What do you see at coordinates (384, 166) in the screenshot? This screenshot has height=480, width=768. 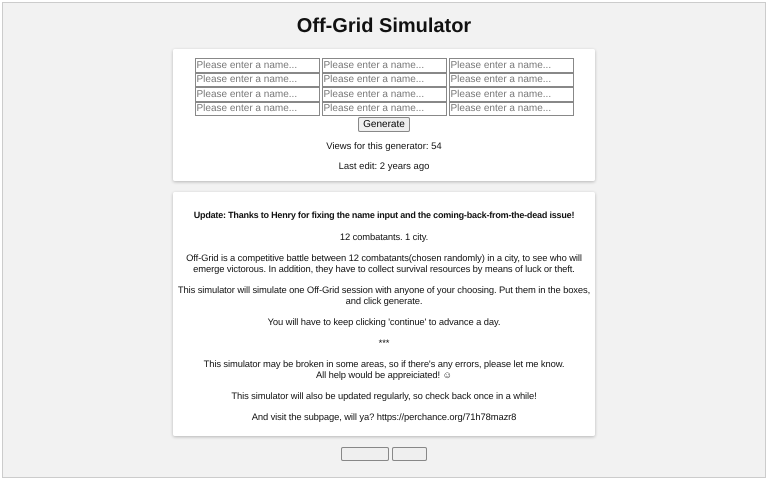 I see `last-edit: Last edit: 2 years ago` at bounding box center [384, 166].